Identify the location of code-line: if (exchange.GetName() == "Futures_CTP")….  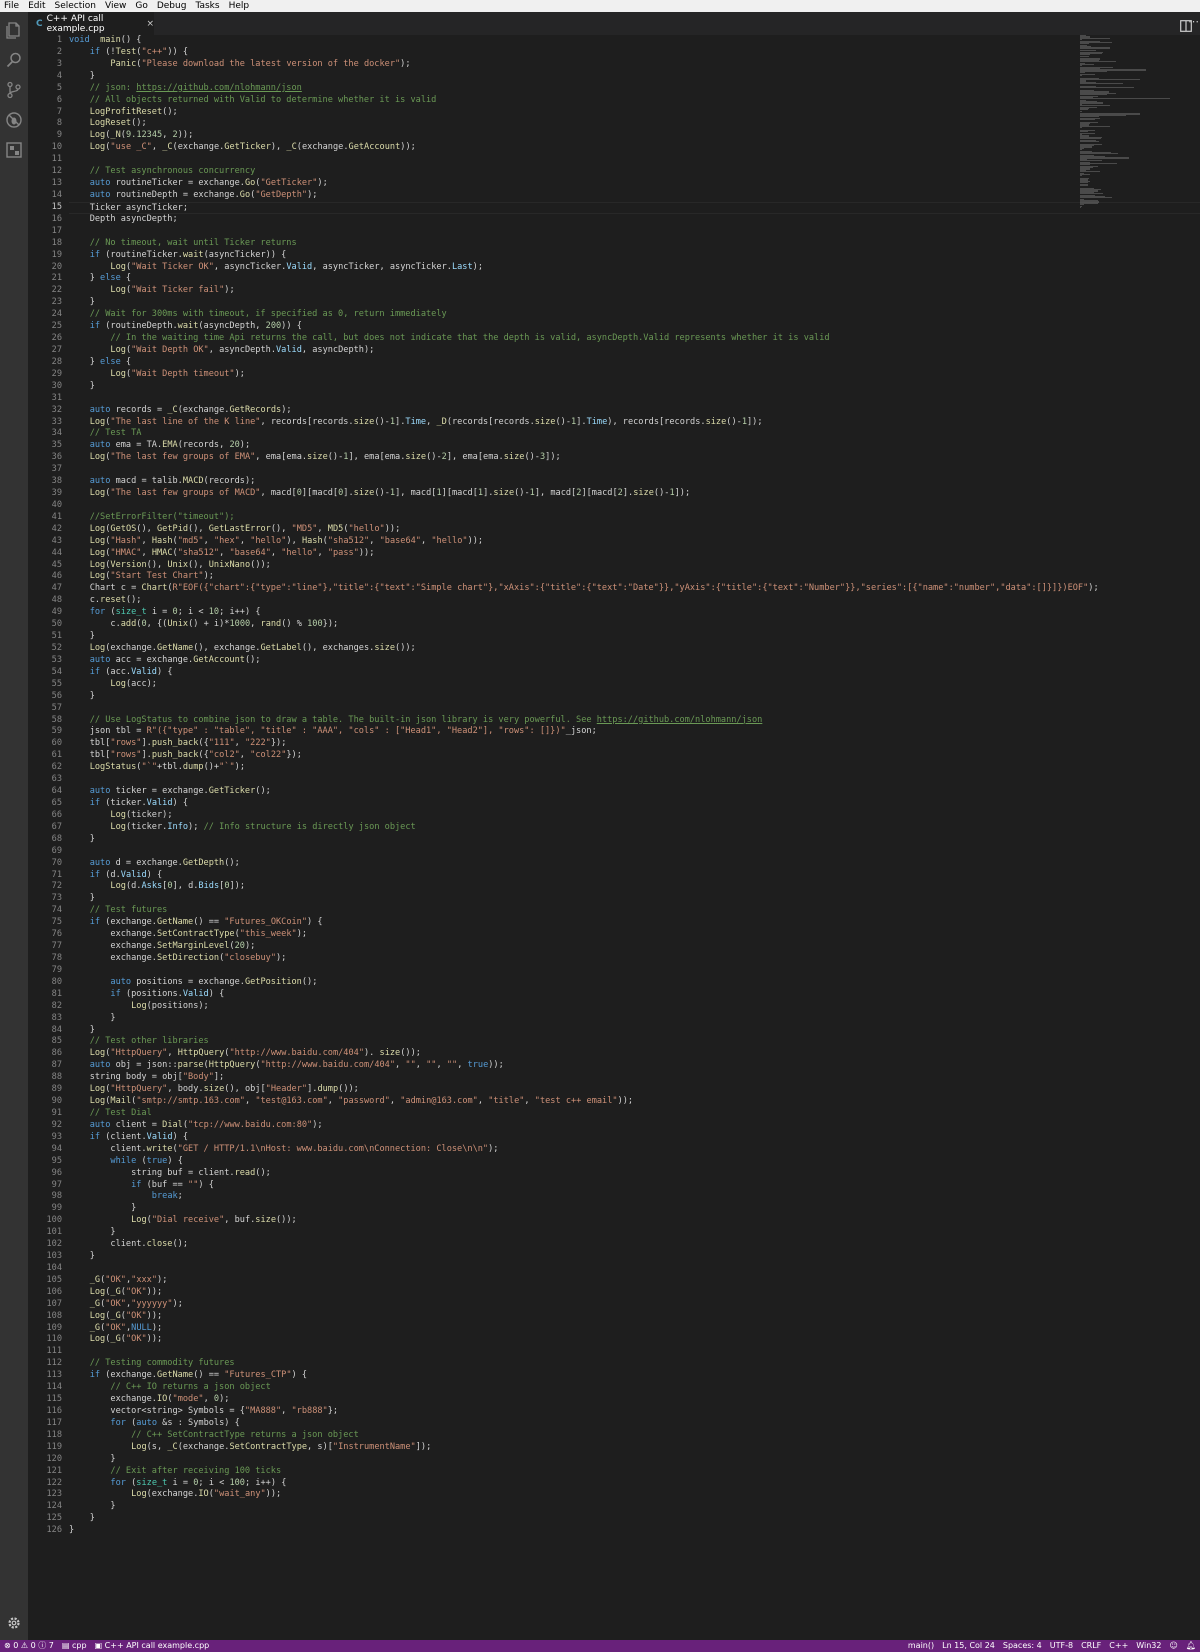
(634, 1376).